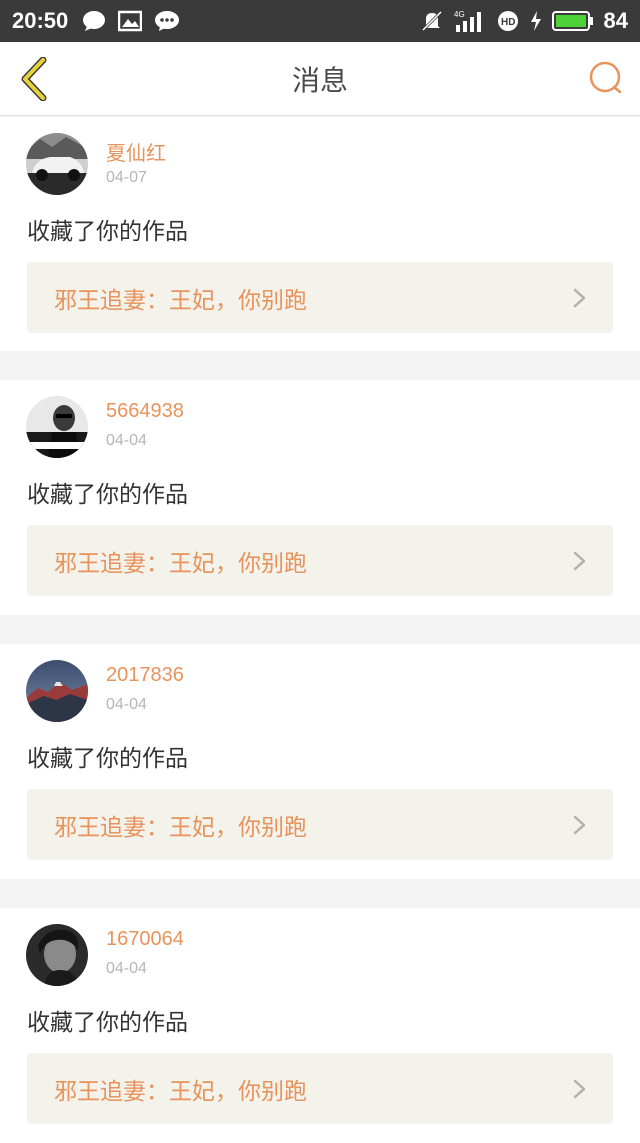 Image resolution: width=640 pixels, height=1143 pixels. I want to click on page-title: 消息, so click(319, 80).